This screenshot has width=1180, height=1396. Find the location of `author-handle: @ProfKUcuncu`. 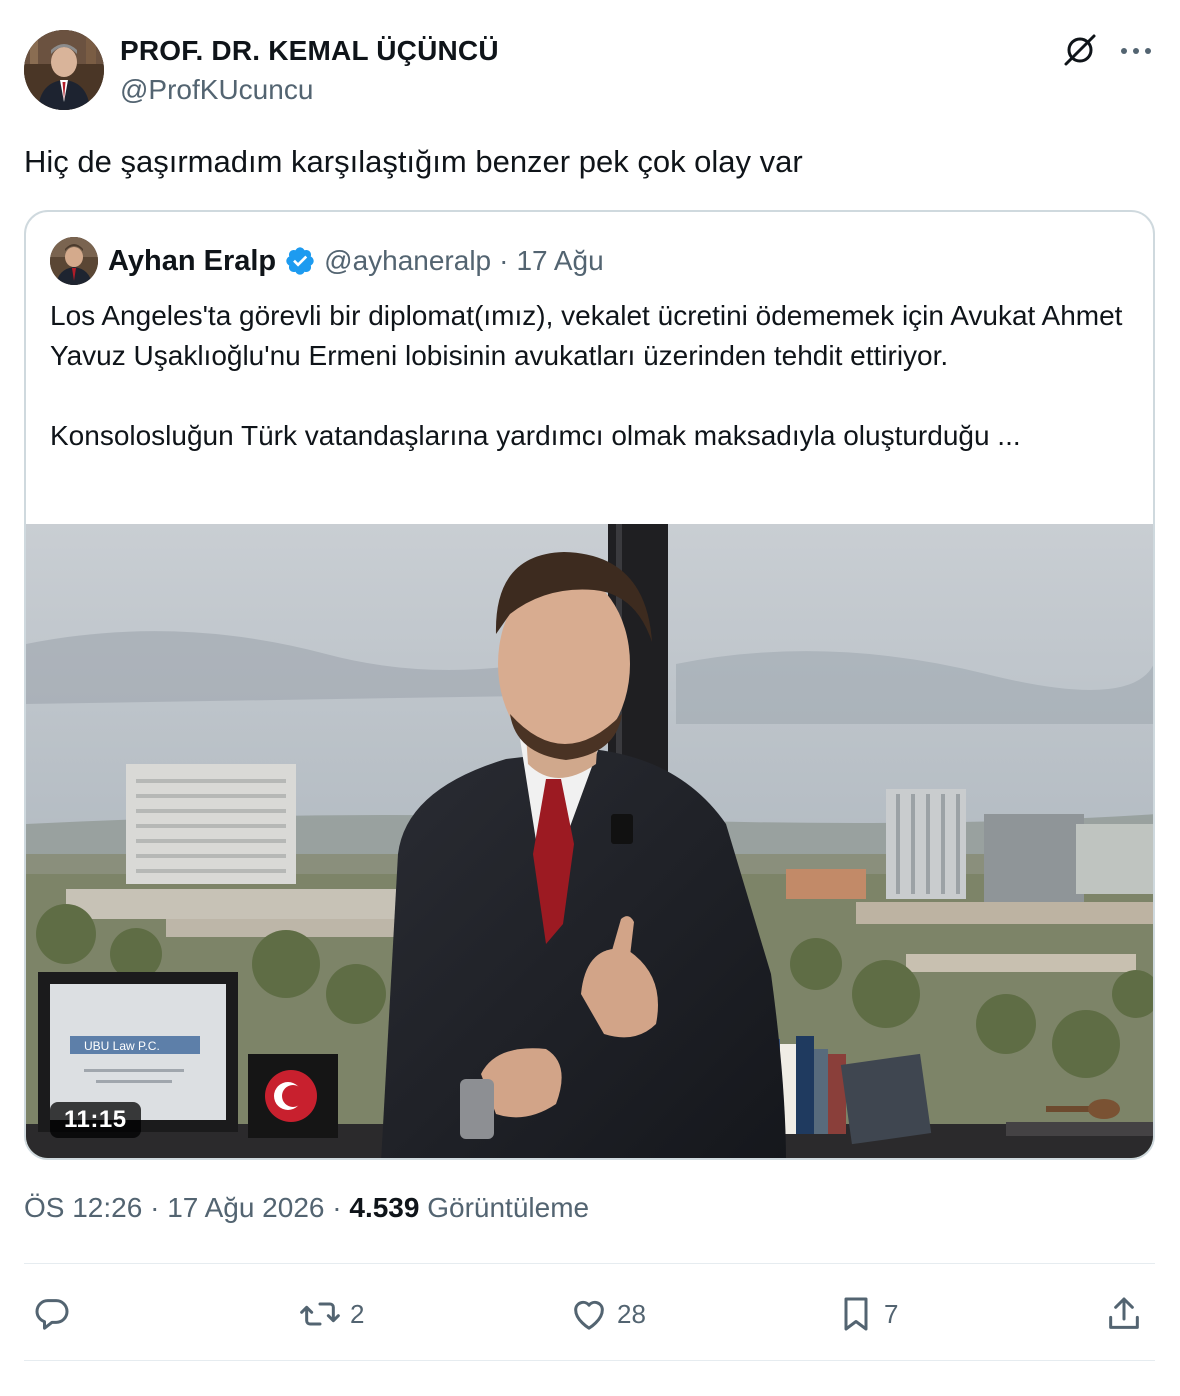

author-handle: @ProfKUcuncu is located at coordinates (309, 90).